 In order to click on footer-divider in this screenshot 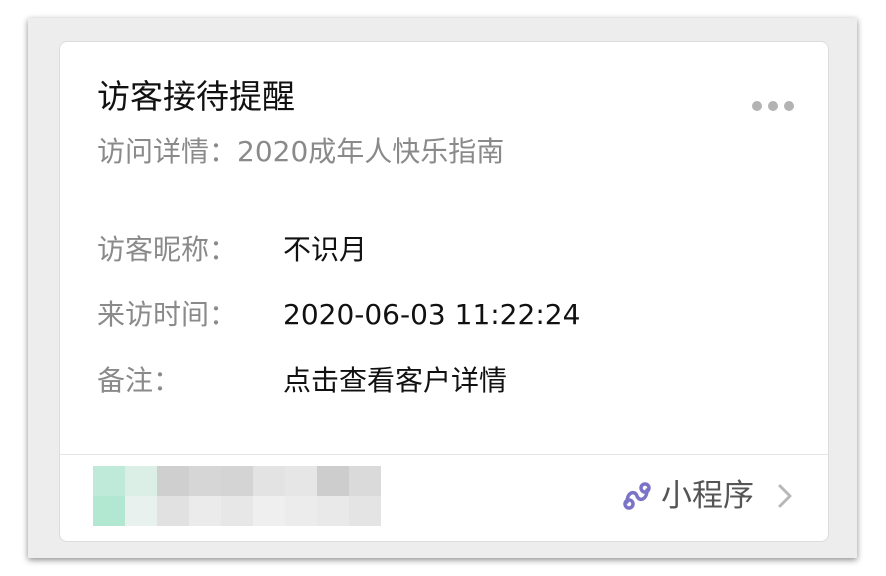, I will do `click(444, 454)`.